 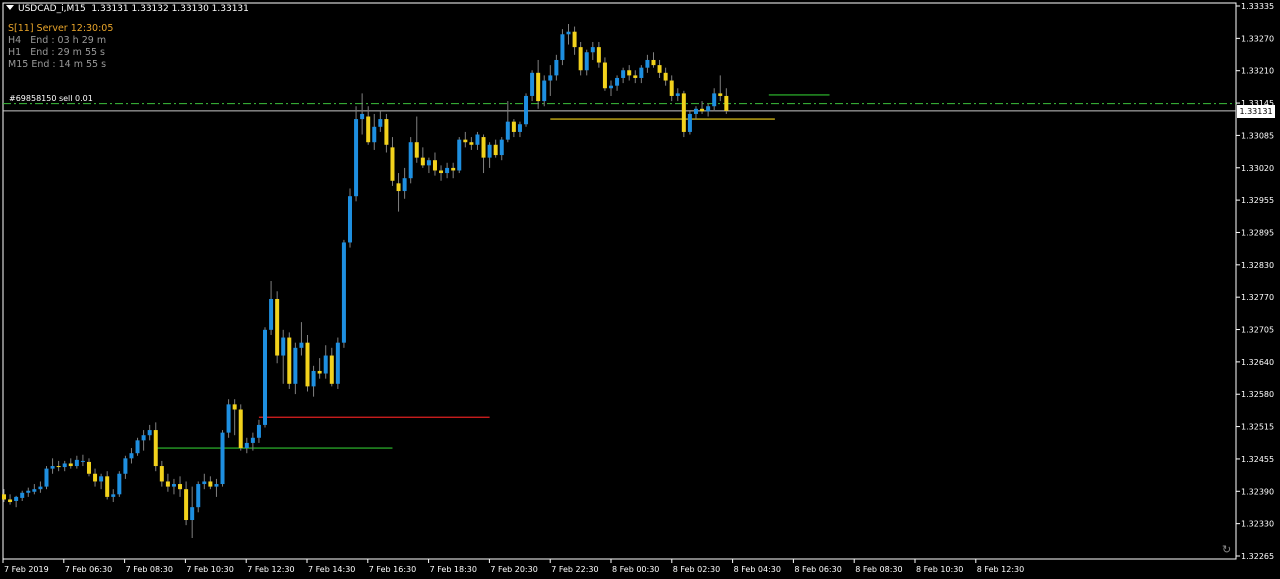 What do you see at coordinates (1257, 524) in the screenshot?
I see `y-tick-label: 1.32330` at bounding box center [1257, 524].